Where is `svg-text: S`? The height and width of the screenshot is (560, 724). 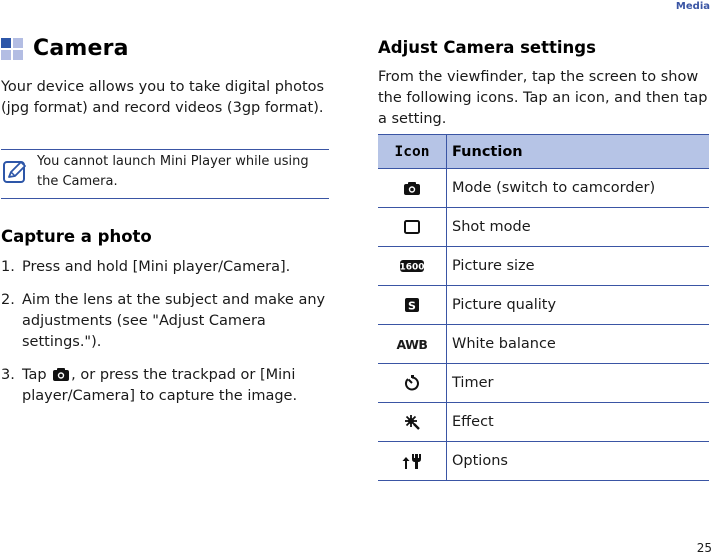 svg-text: S is located at coordinates (412, 306).